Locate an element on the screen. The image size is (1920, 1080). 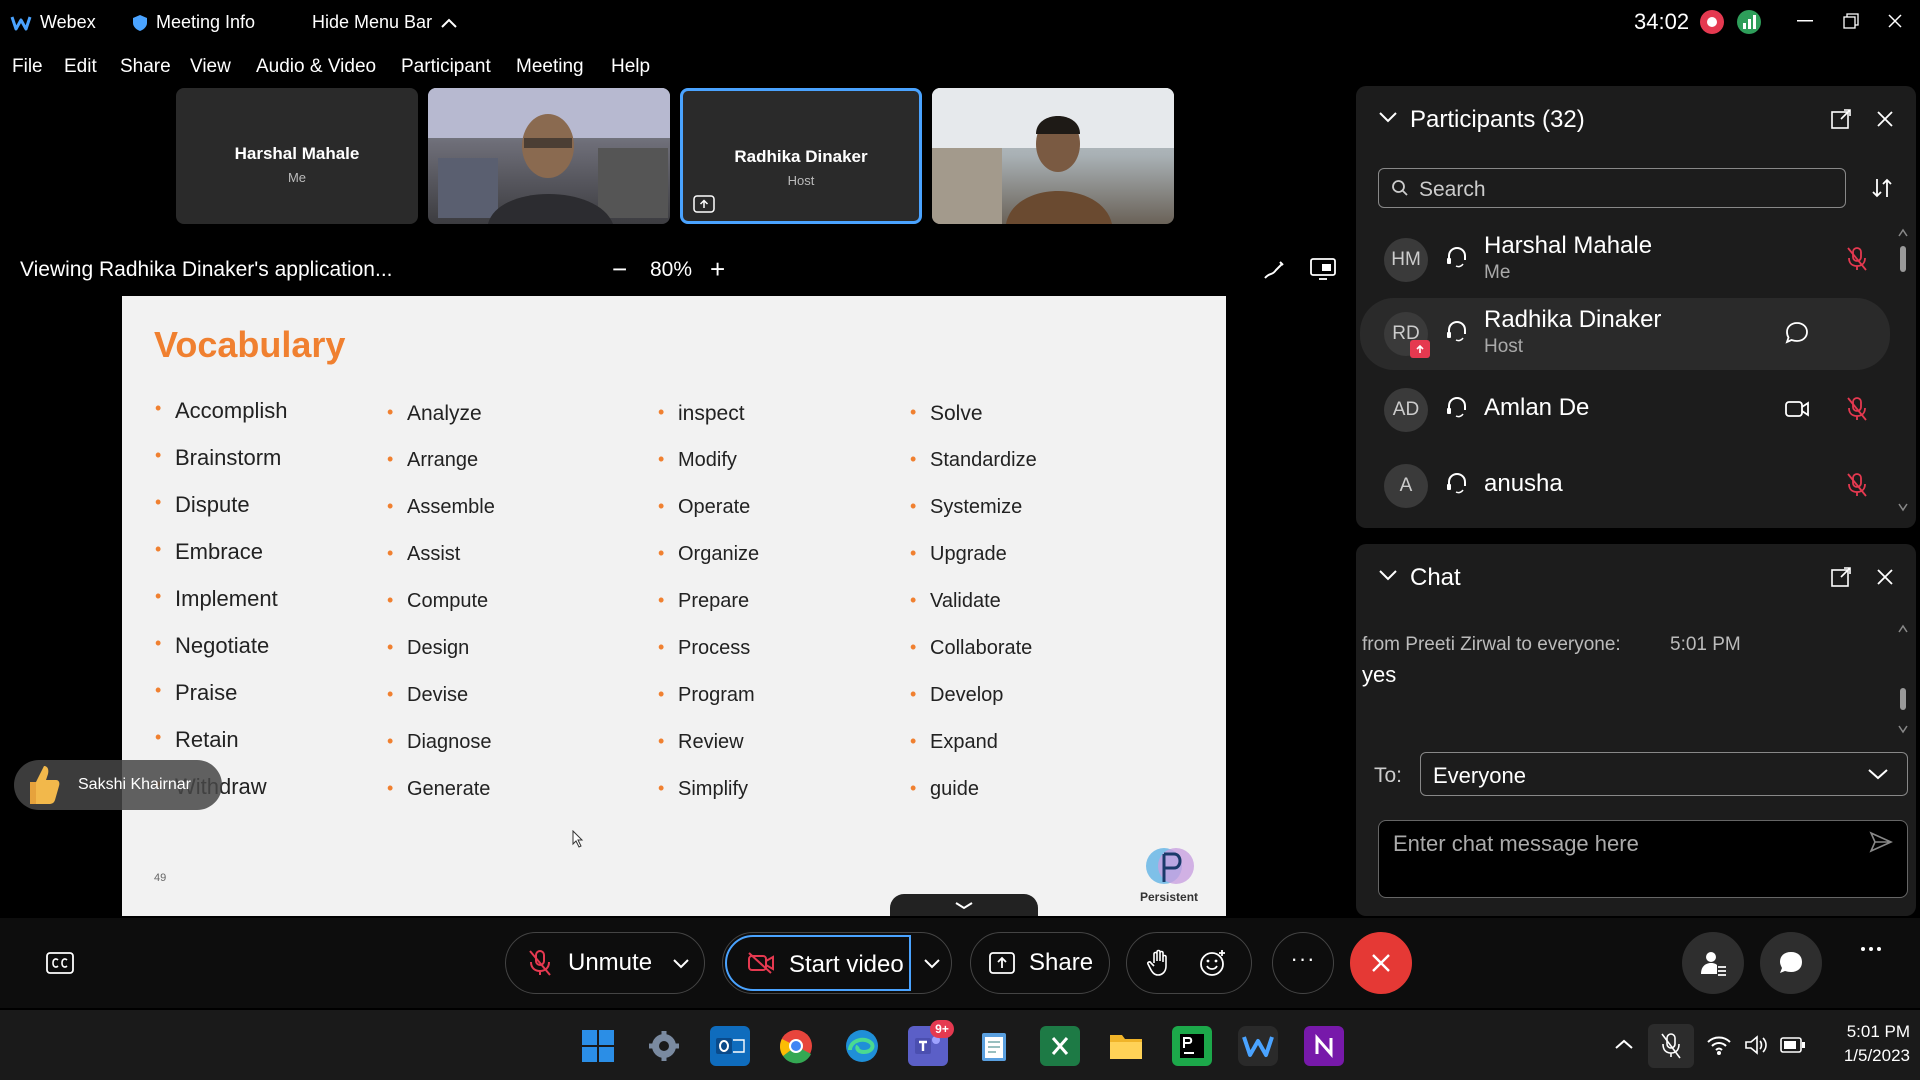
participant-row-host: RD Radhika Dinaker Host is located at coordinates (1625, 334).